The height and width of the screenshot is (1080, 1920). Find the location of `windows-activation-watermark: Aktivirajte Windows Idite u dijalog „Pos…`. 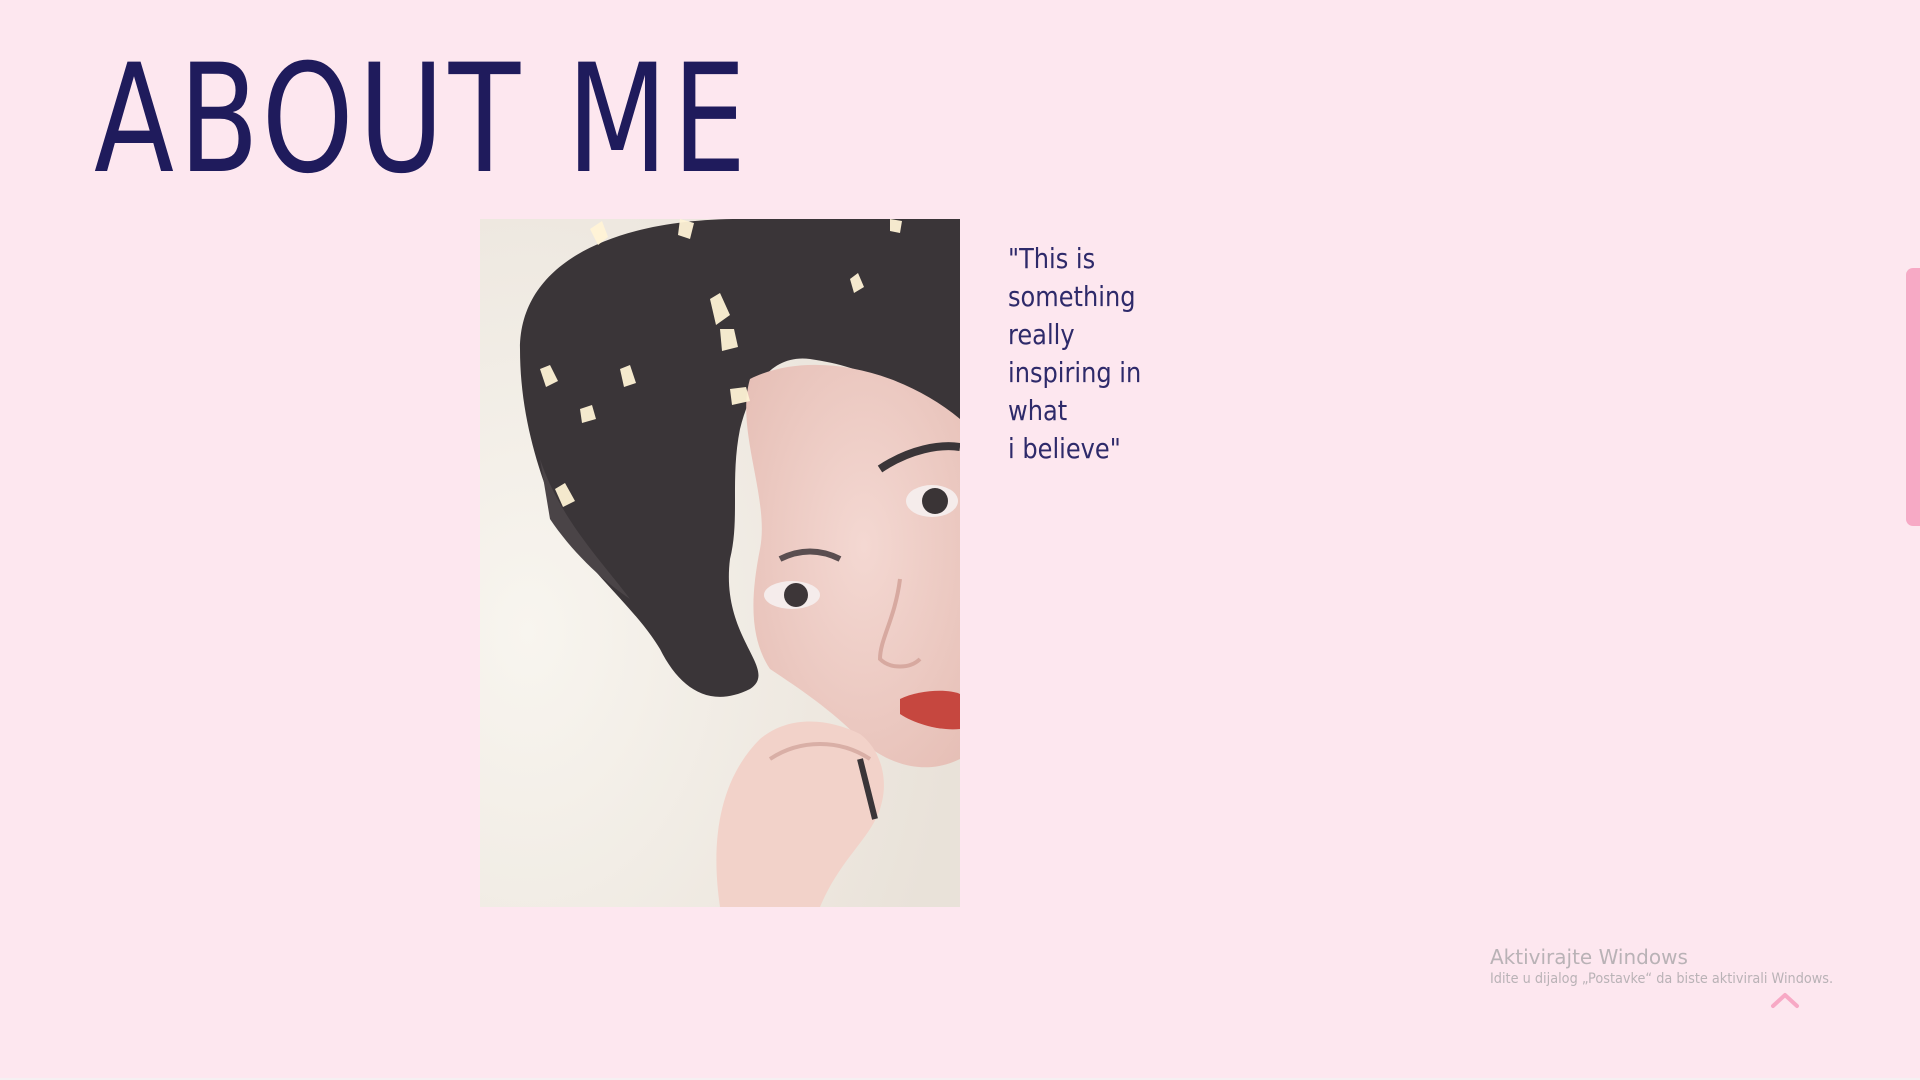

windows-activation-watermark: Aktivirajte Windows Idite u dijalog „Pos… is located at coordinates (1676, 966).